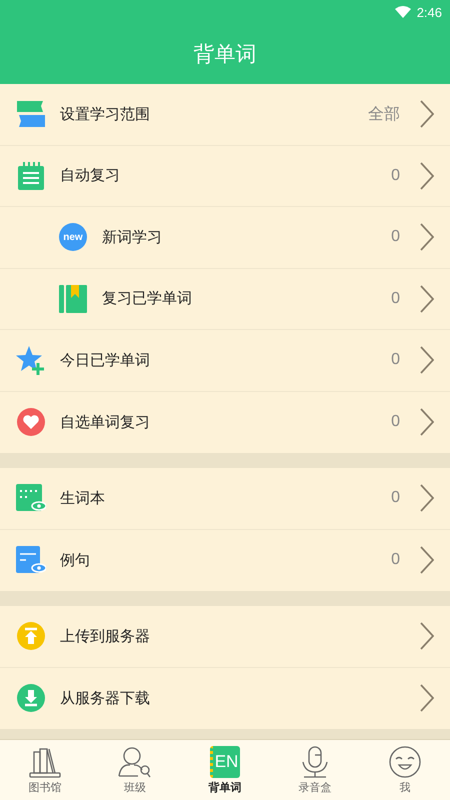  Describe the element at coordinates (105, 636) in the screenshot. I see `row-label: 上传到服务器` at that location.